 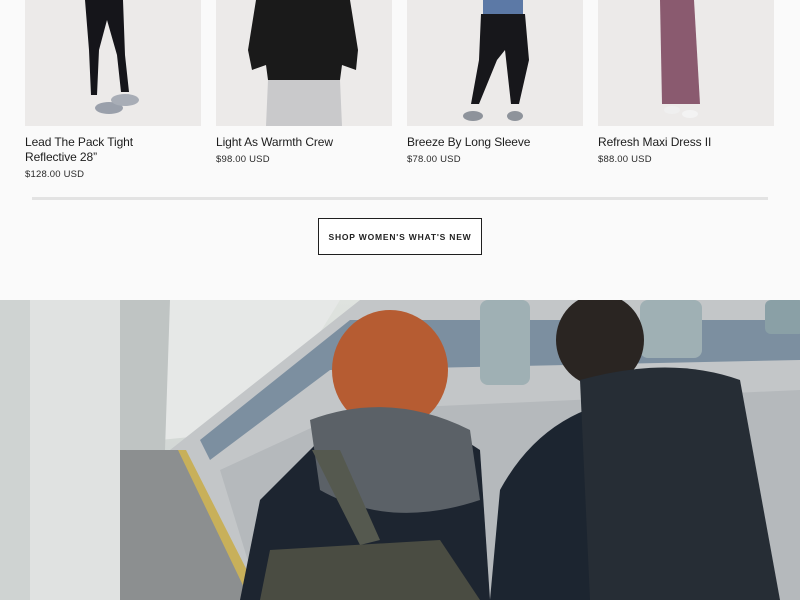 What do you see at coordinates (686, 142) in the screenshot?
I see `product-name: Refresh Maxi Dress II` at bounding box center [686, 142].